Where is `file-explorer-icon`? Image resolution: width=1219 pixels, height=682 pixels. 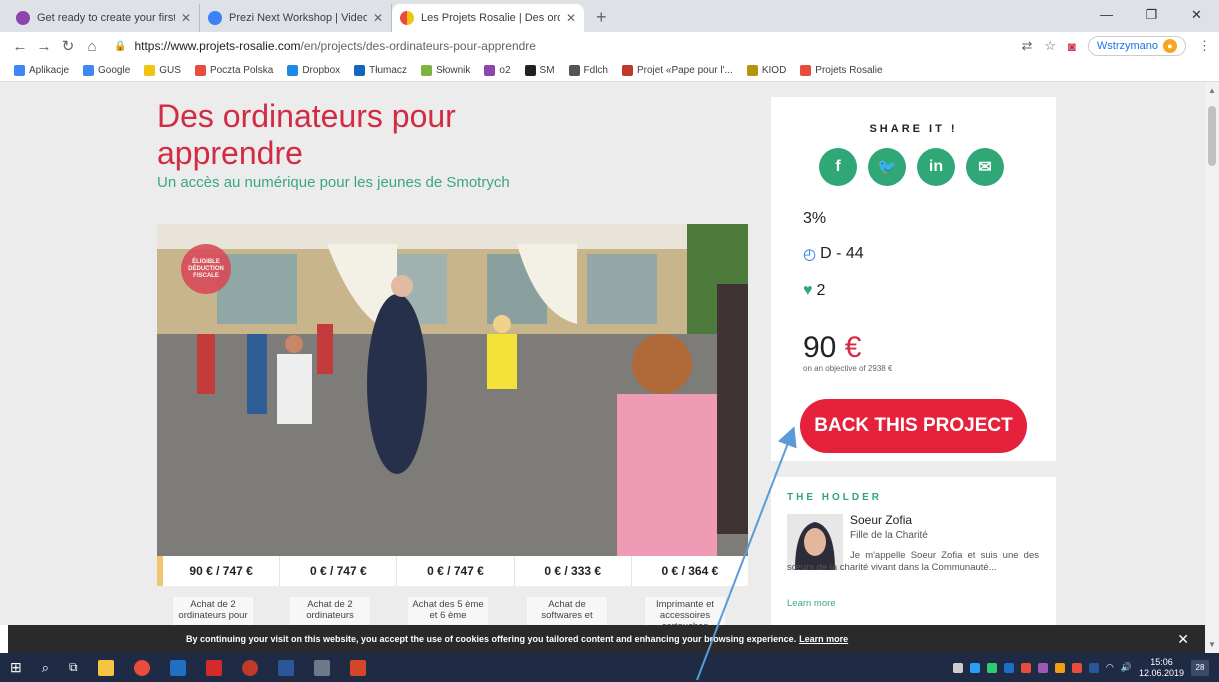
file-explorer-icon is located at coordinates (105, 667).